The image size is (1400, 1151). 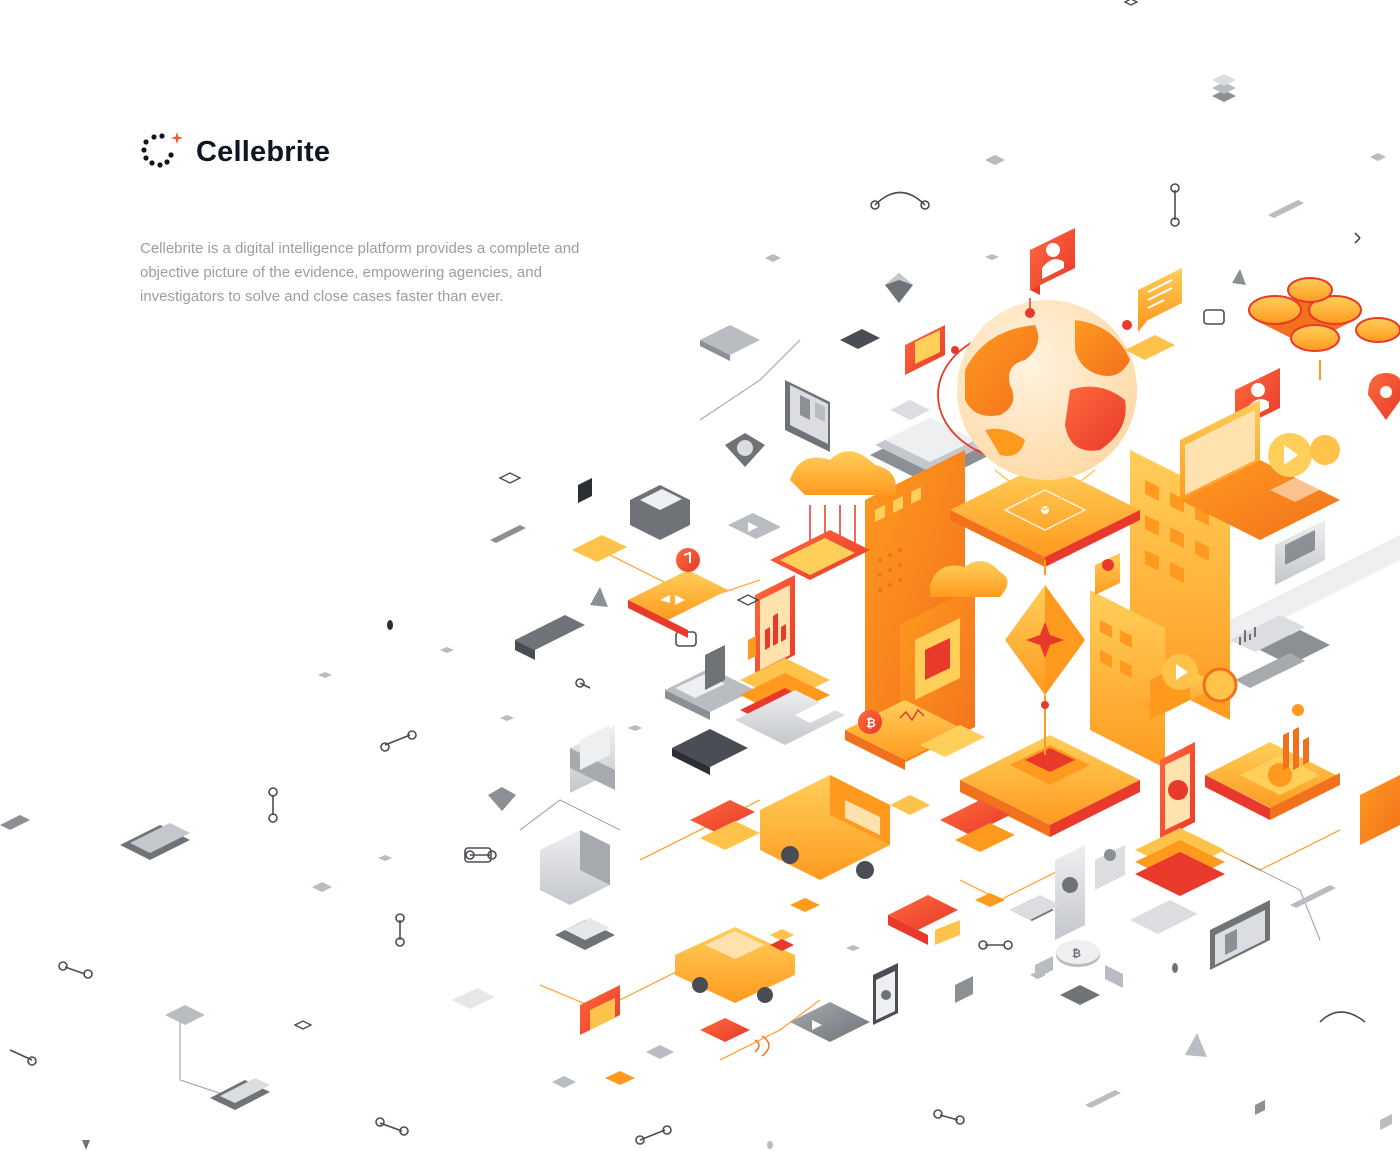 I want to click on key-fob-icon, so click(x=735, y=1037).